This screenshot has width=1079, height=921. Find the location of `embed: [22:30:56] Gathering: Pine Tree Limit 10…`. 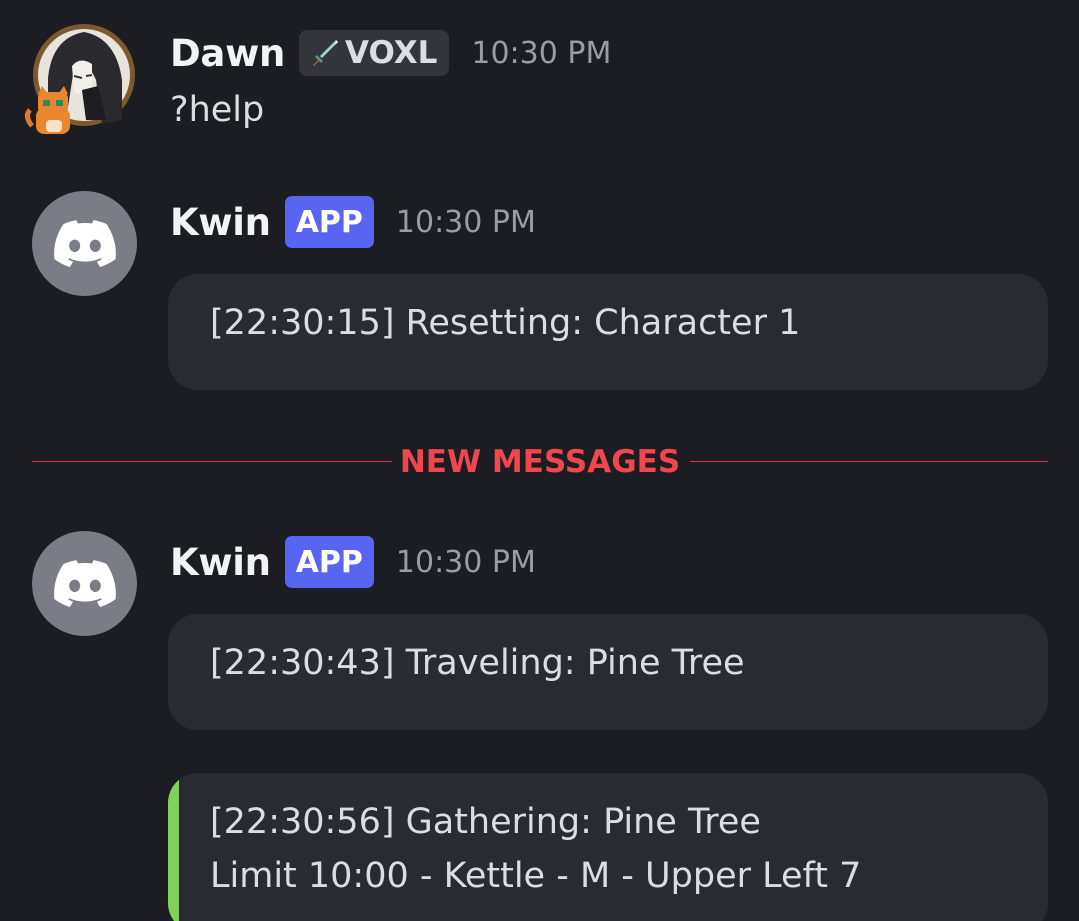

embed: [22:30:56] Gathering: Pine Tree Limit 10… is located at coordinates (608, 847).